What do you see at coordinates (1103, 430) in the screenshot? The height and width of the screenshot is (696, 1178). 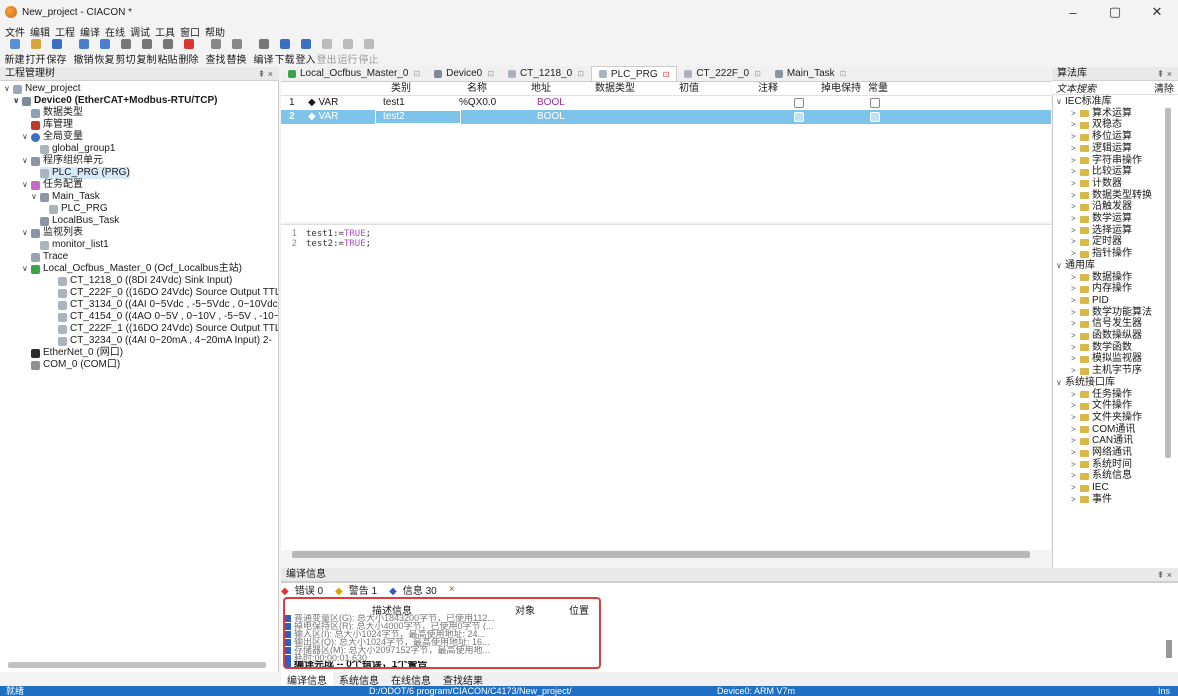 I see `library-item: > COM通讯` at bounding box center [1103, 430].